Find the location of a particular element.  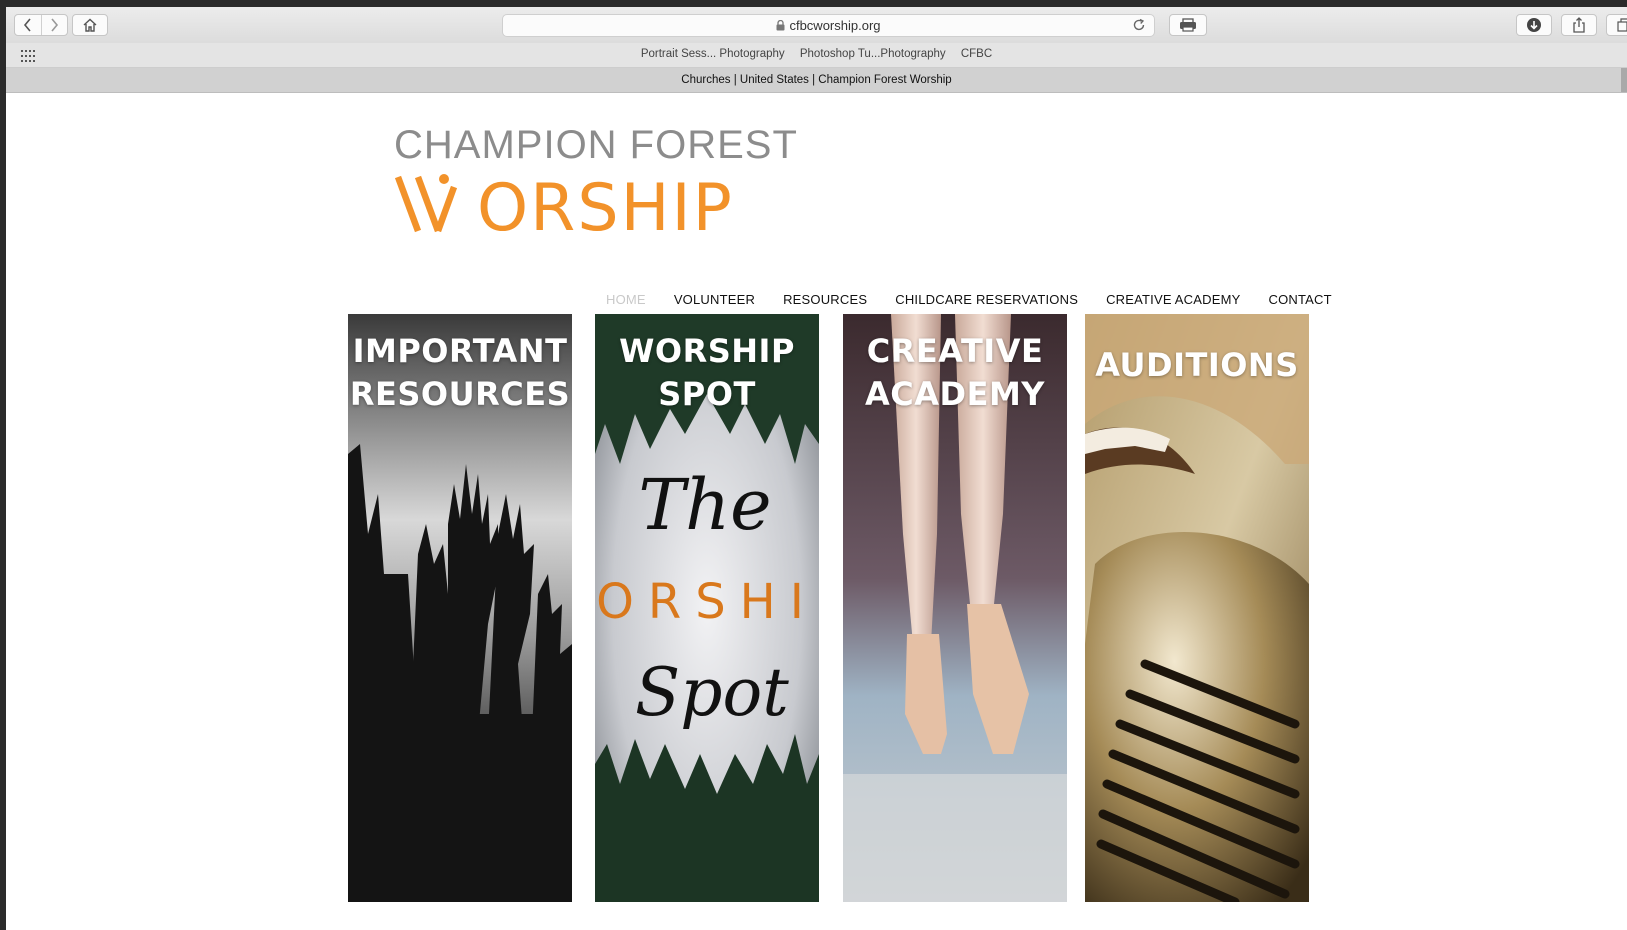

favorite-link: Portrait Sess... Photography is located at coordinates (713, 54).